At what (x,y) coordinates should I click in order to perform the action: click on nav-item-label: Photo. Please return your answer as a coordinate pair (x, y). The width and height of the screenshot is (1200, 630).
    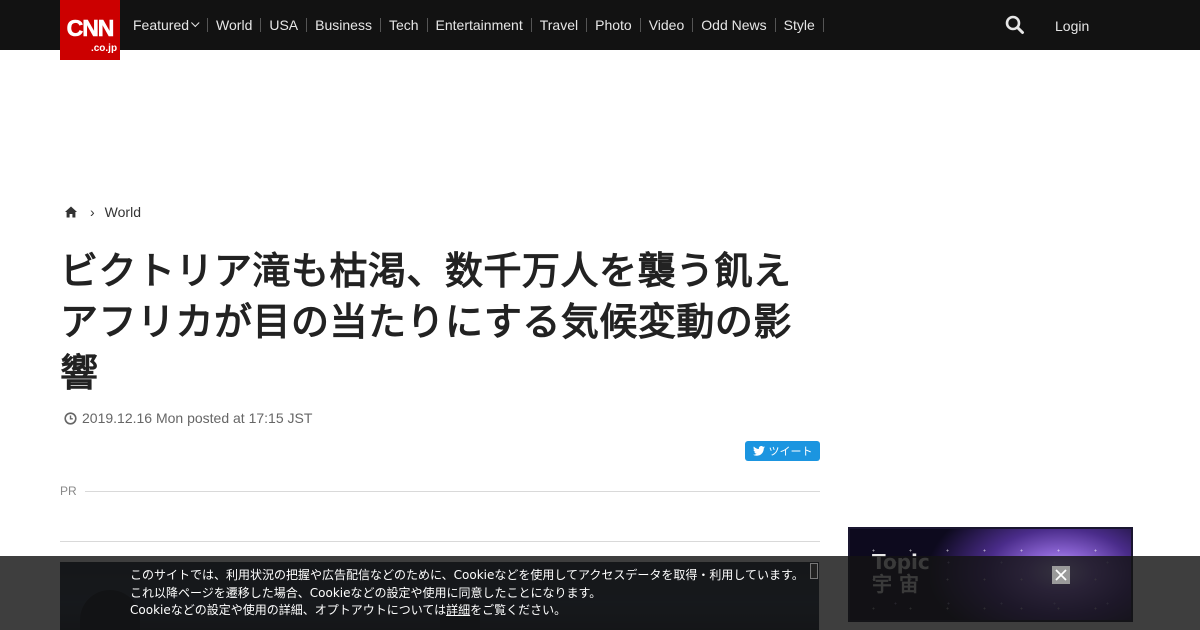
    Looking at the image, I should click on (613, 25).